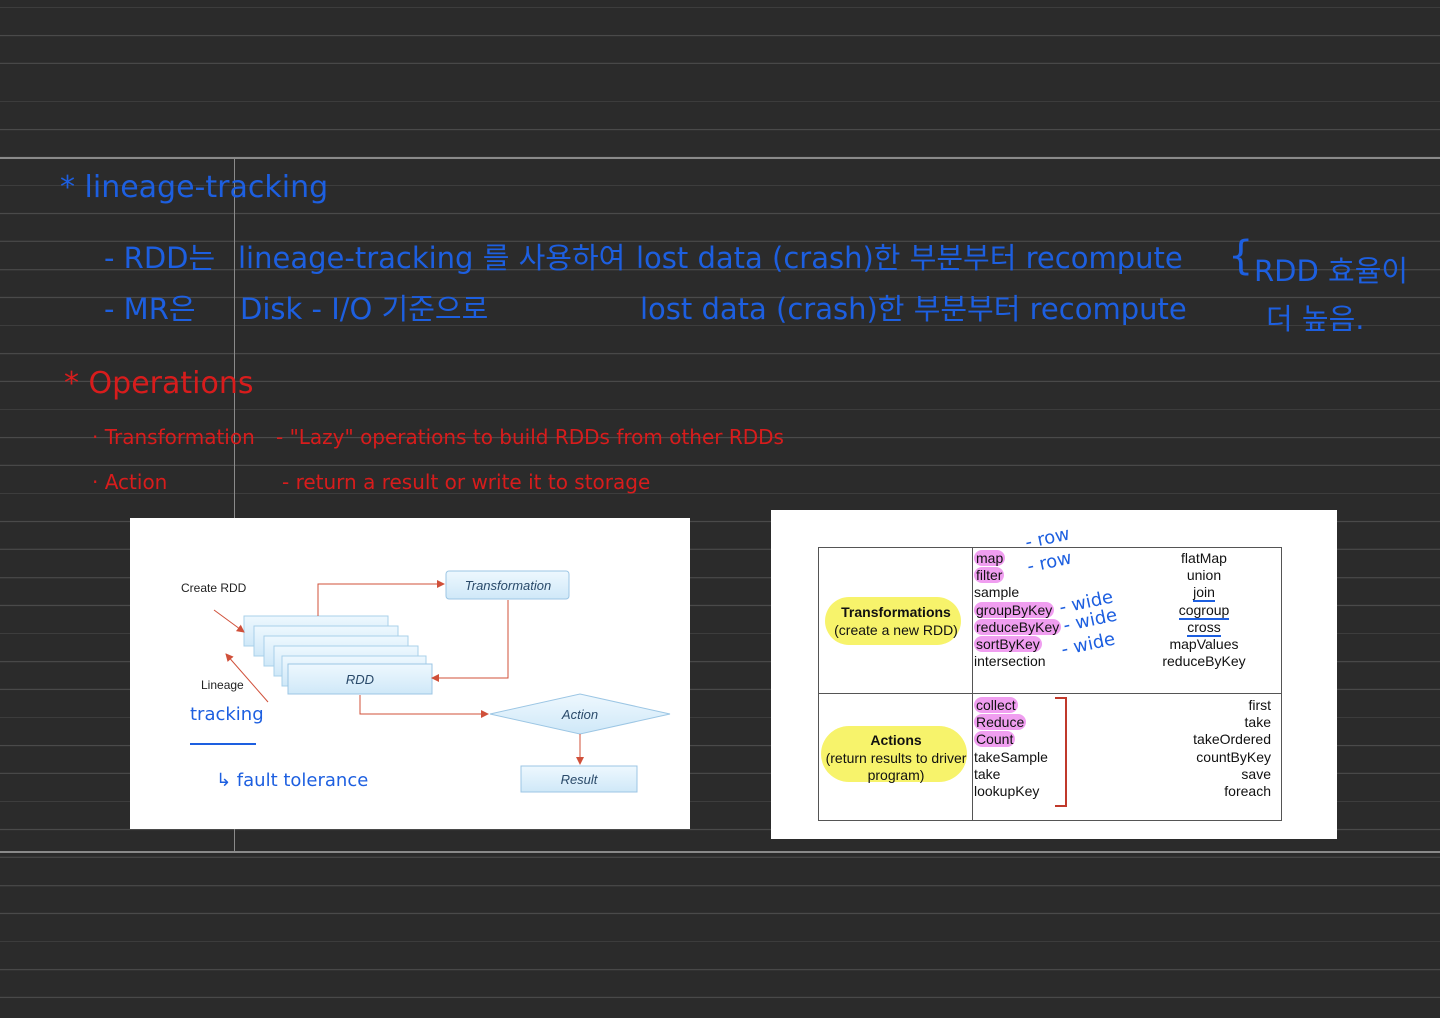  What do you see at coordinates (1007, 791) in the screenshot?
I see `list-item: lookupKey` at bounding box center [1007, 791].